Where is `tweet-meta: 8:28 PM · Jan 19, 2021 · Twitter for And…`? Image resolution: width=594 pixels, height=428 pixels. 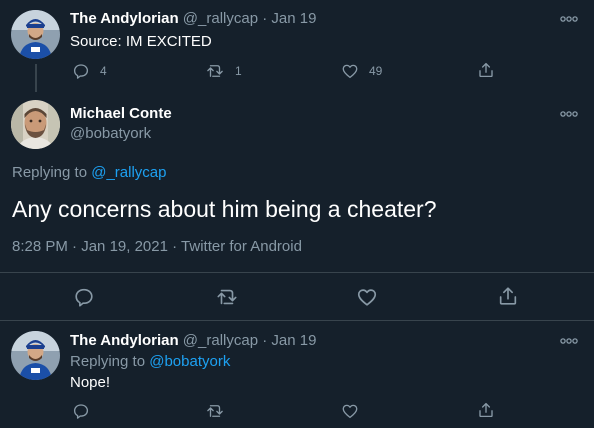 tweet-meta: 8:28 PM · Jan 19, 2021 · Twitter for And… is located at coordinates (157, 246).